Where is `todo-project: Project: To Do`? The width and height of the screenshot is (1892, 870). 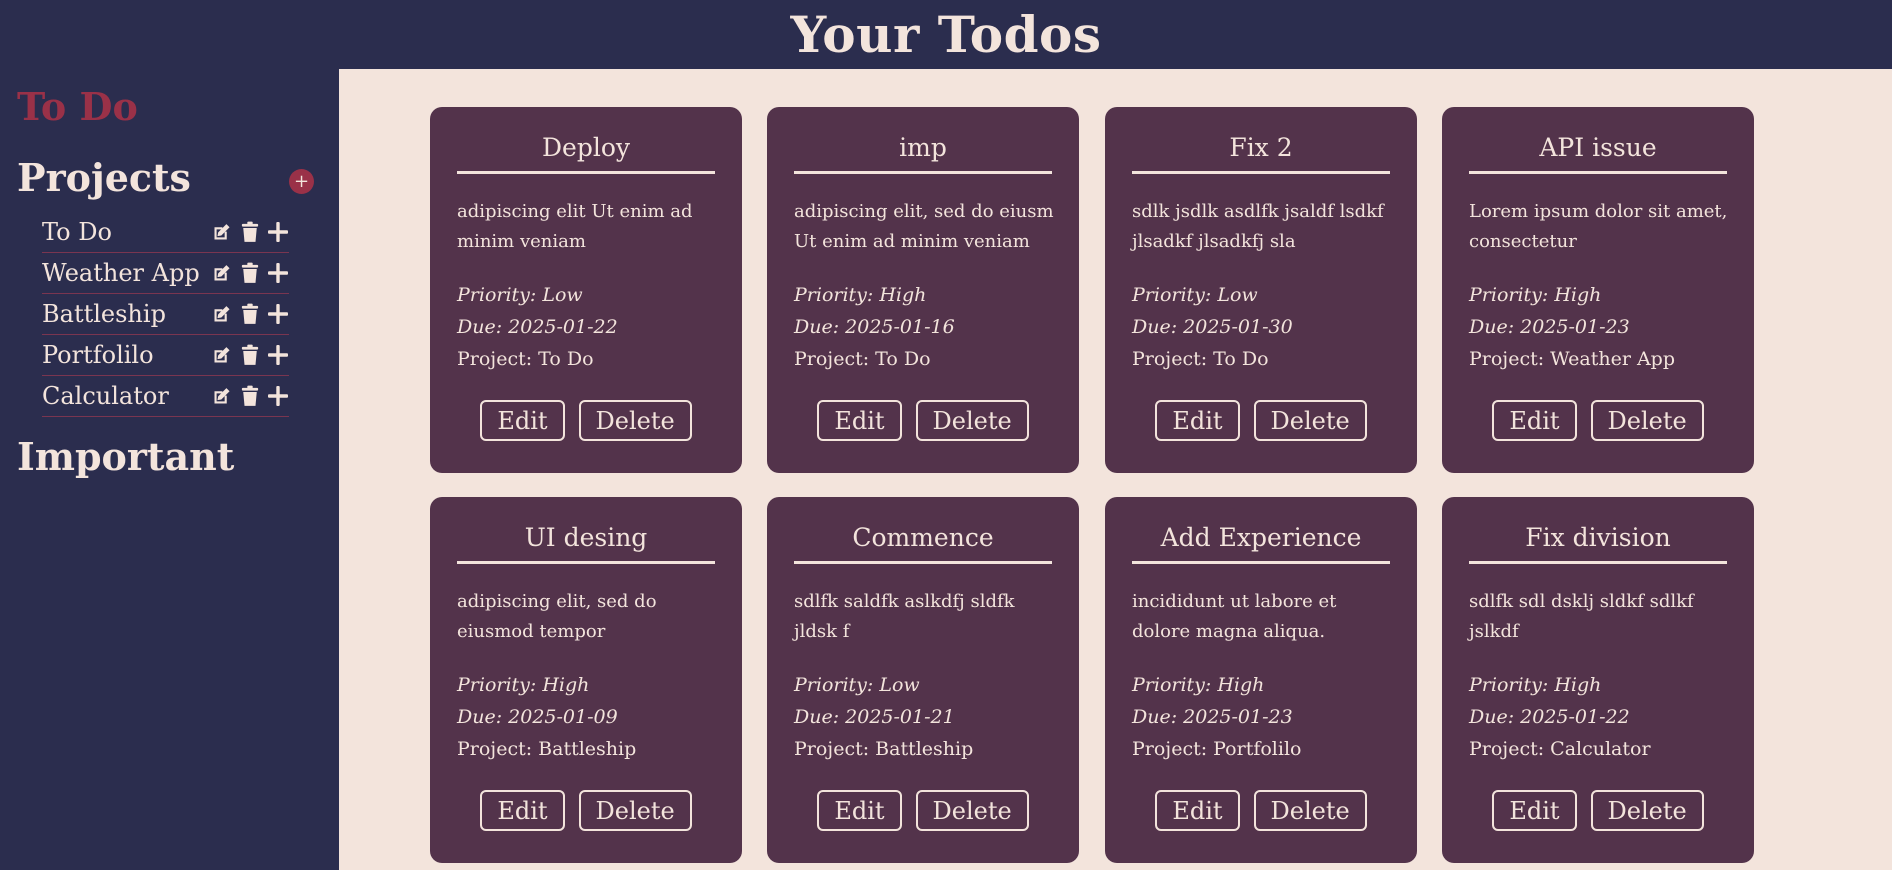
todo-project: Project: To Do is located at coordinates (862, 359).